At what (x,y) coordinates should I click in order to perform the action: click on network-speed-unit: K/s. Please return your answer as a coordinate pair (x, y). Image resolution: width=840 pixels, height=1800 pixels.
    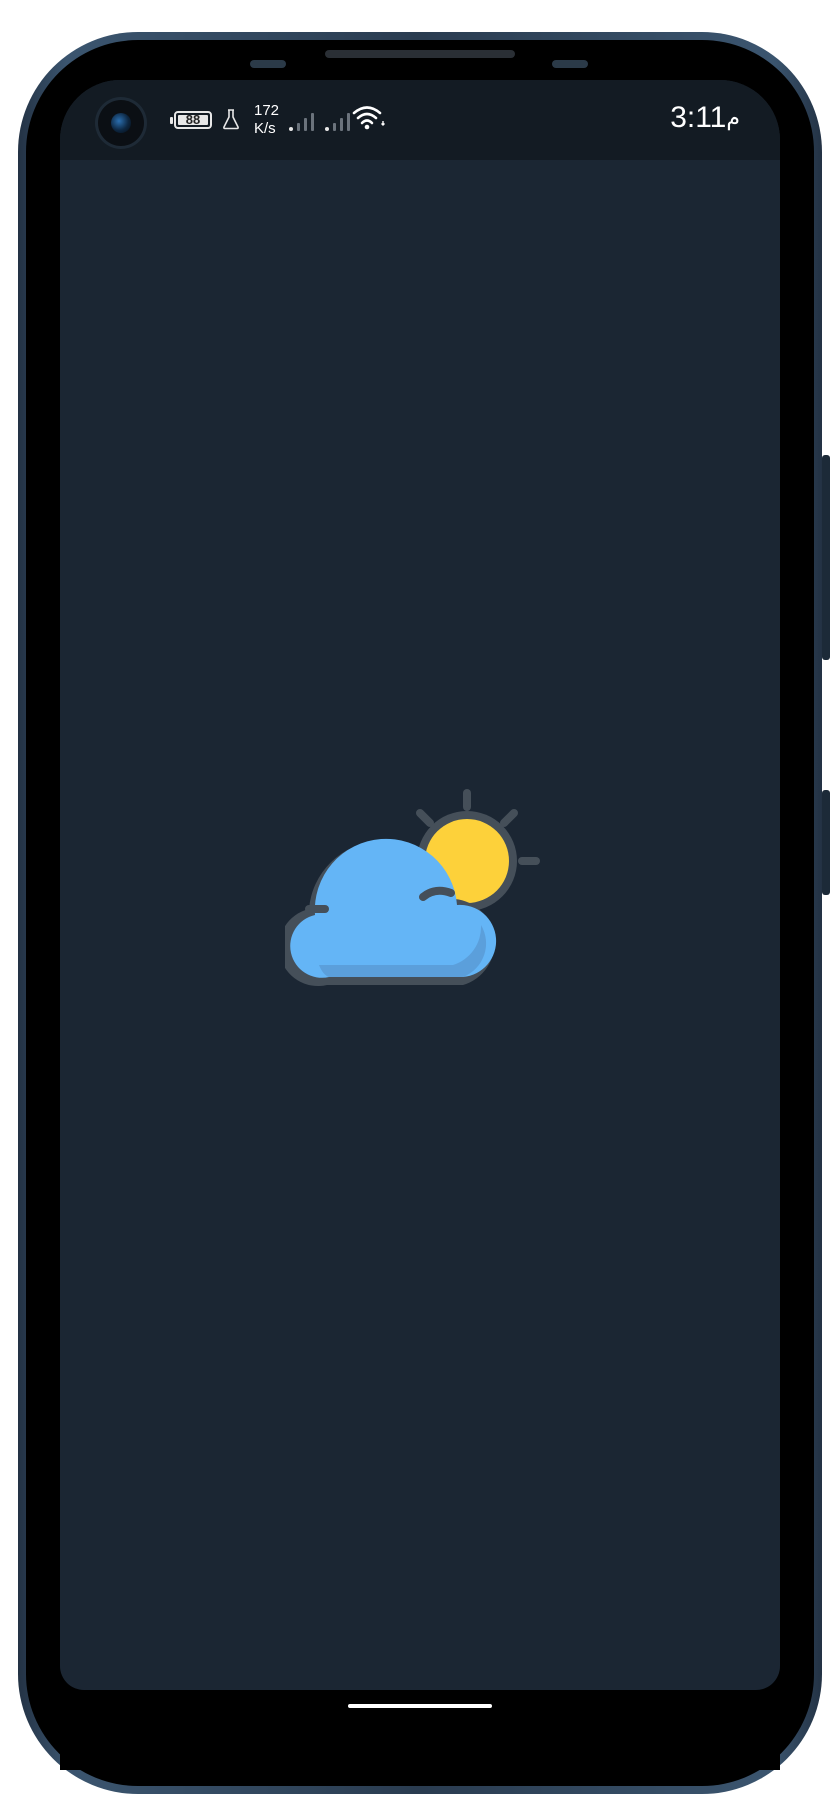
    Looking at the image, I should click on (265, 128).